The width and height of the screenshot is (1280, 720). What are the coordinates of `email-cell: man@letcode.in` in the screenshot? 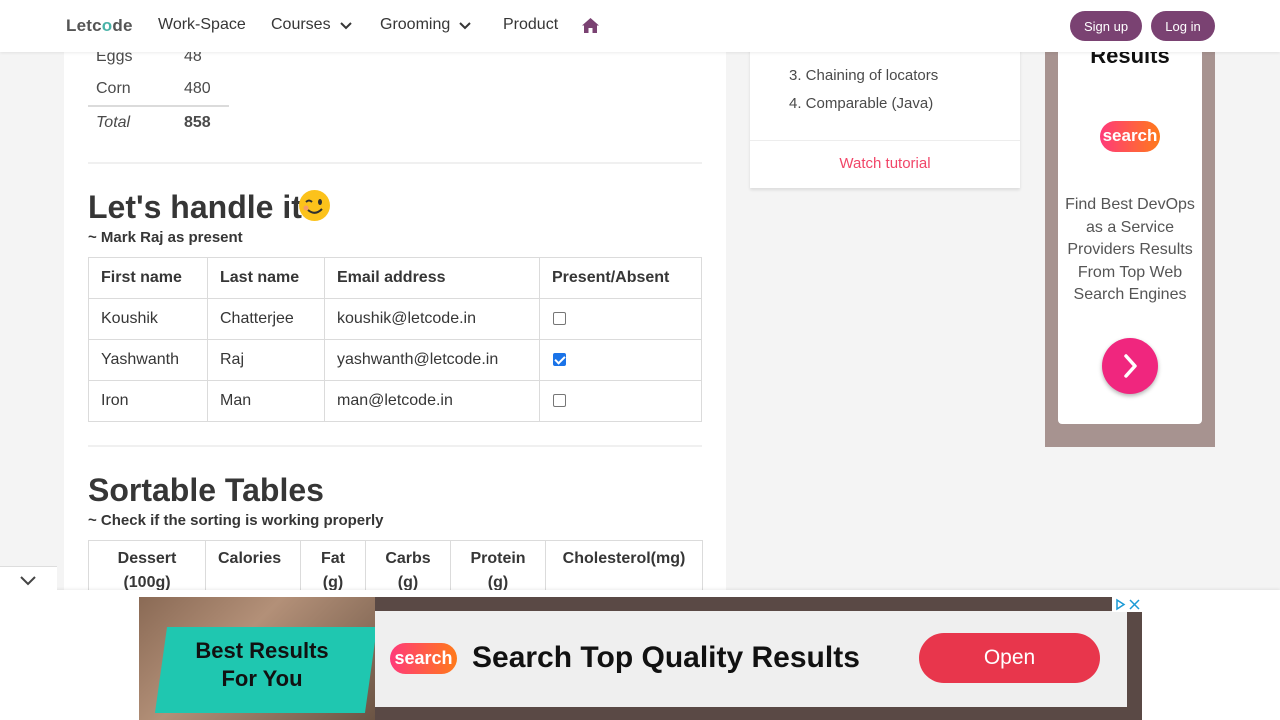 It's located at (432, 401).